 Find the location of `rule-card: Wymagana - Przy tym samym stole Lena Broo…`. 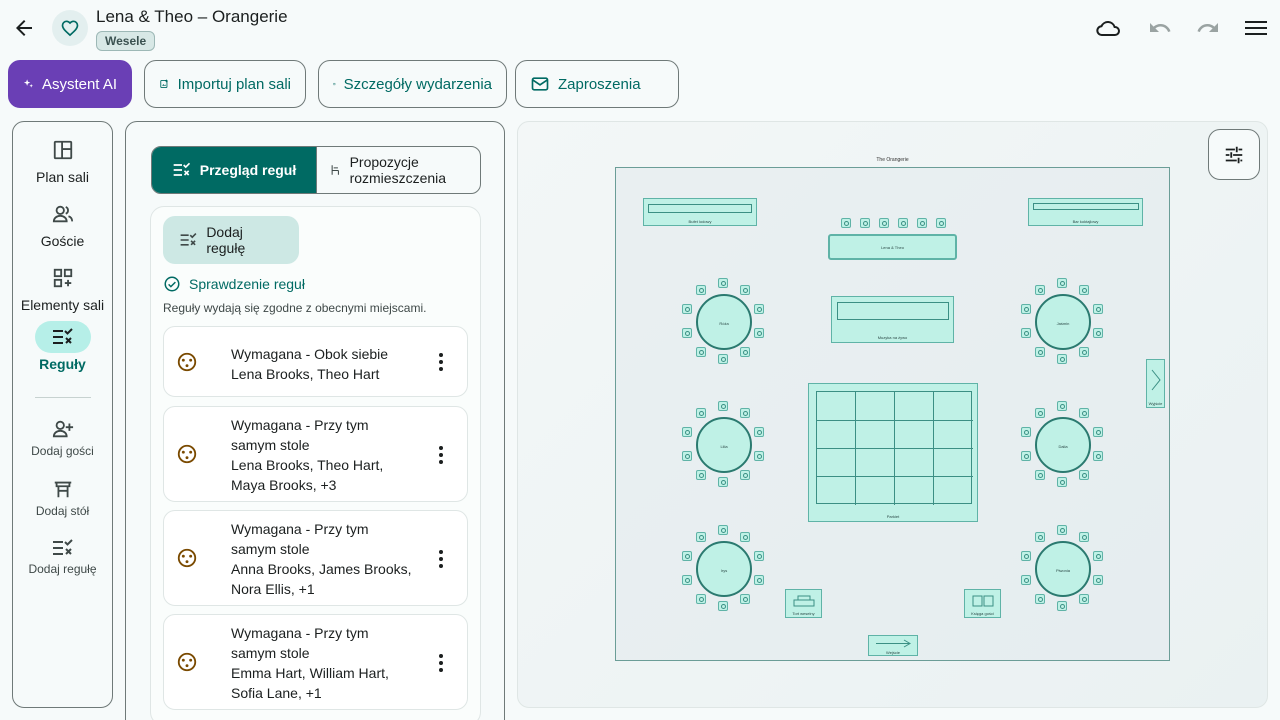

rule-card: Wymagana - Przy tym samym stole Lena Broo… is located at coordinates (315, 454).